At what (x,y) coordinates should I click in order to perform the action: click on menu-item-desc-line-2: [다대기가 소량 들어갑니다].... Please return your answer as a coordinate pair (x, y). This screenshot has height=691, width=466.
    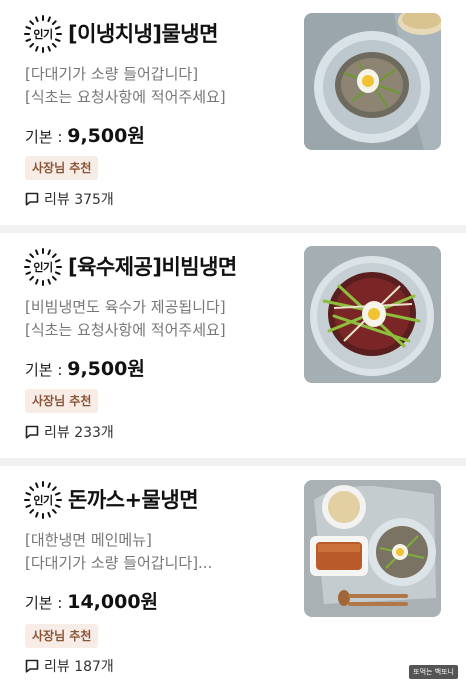
    Looking at the image, I should click on (119, 563).